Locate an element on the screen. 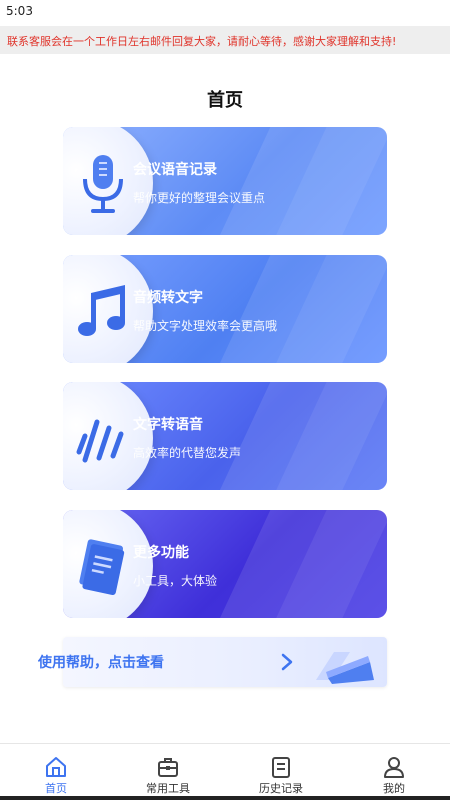 The image size is (450, 800). page-title: 首页 is located at coordinates (225, 100).